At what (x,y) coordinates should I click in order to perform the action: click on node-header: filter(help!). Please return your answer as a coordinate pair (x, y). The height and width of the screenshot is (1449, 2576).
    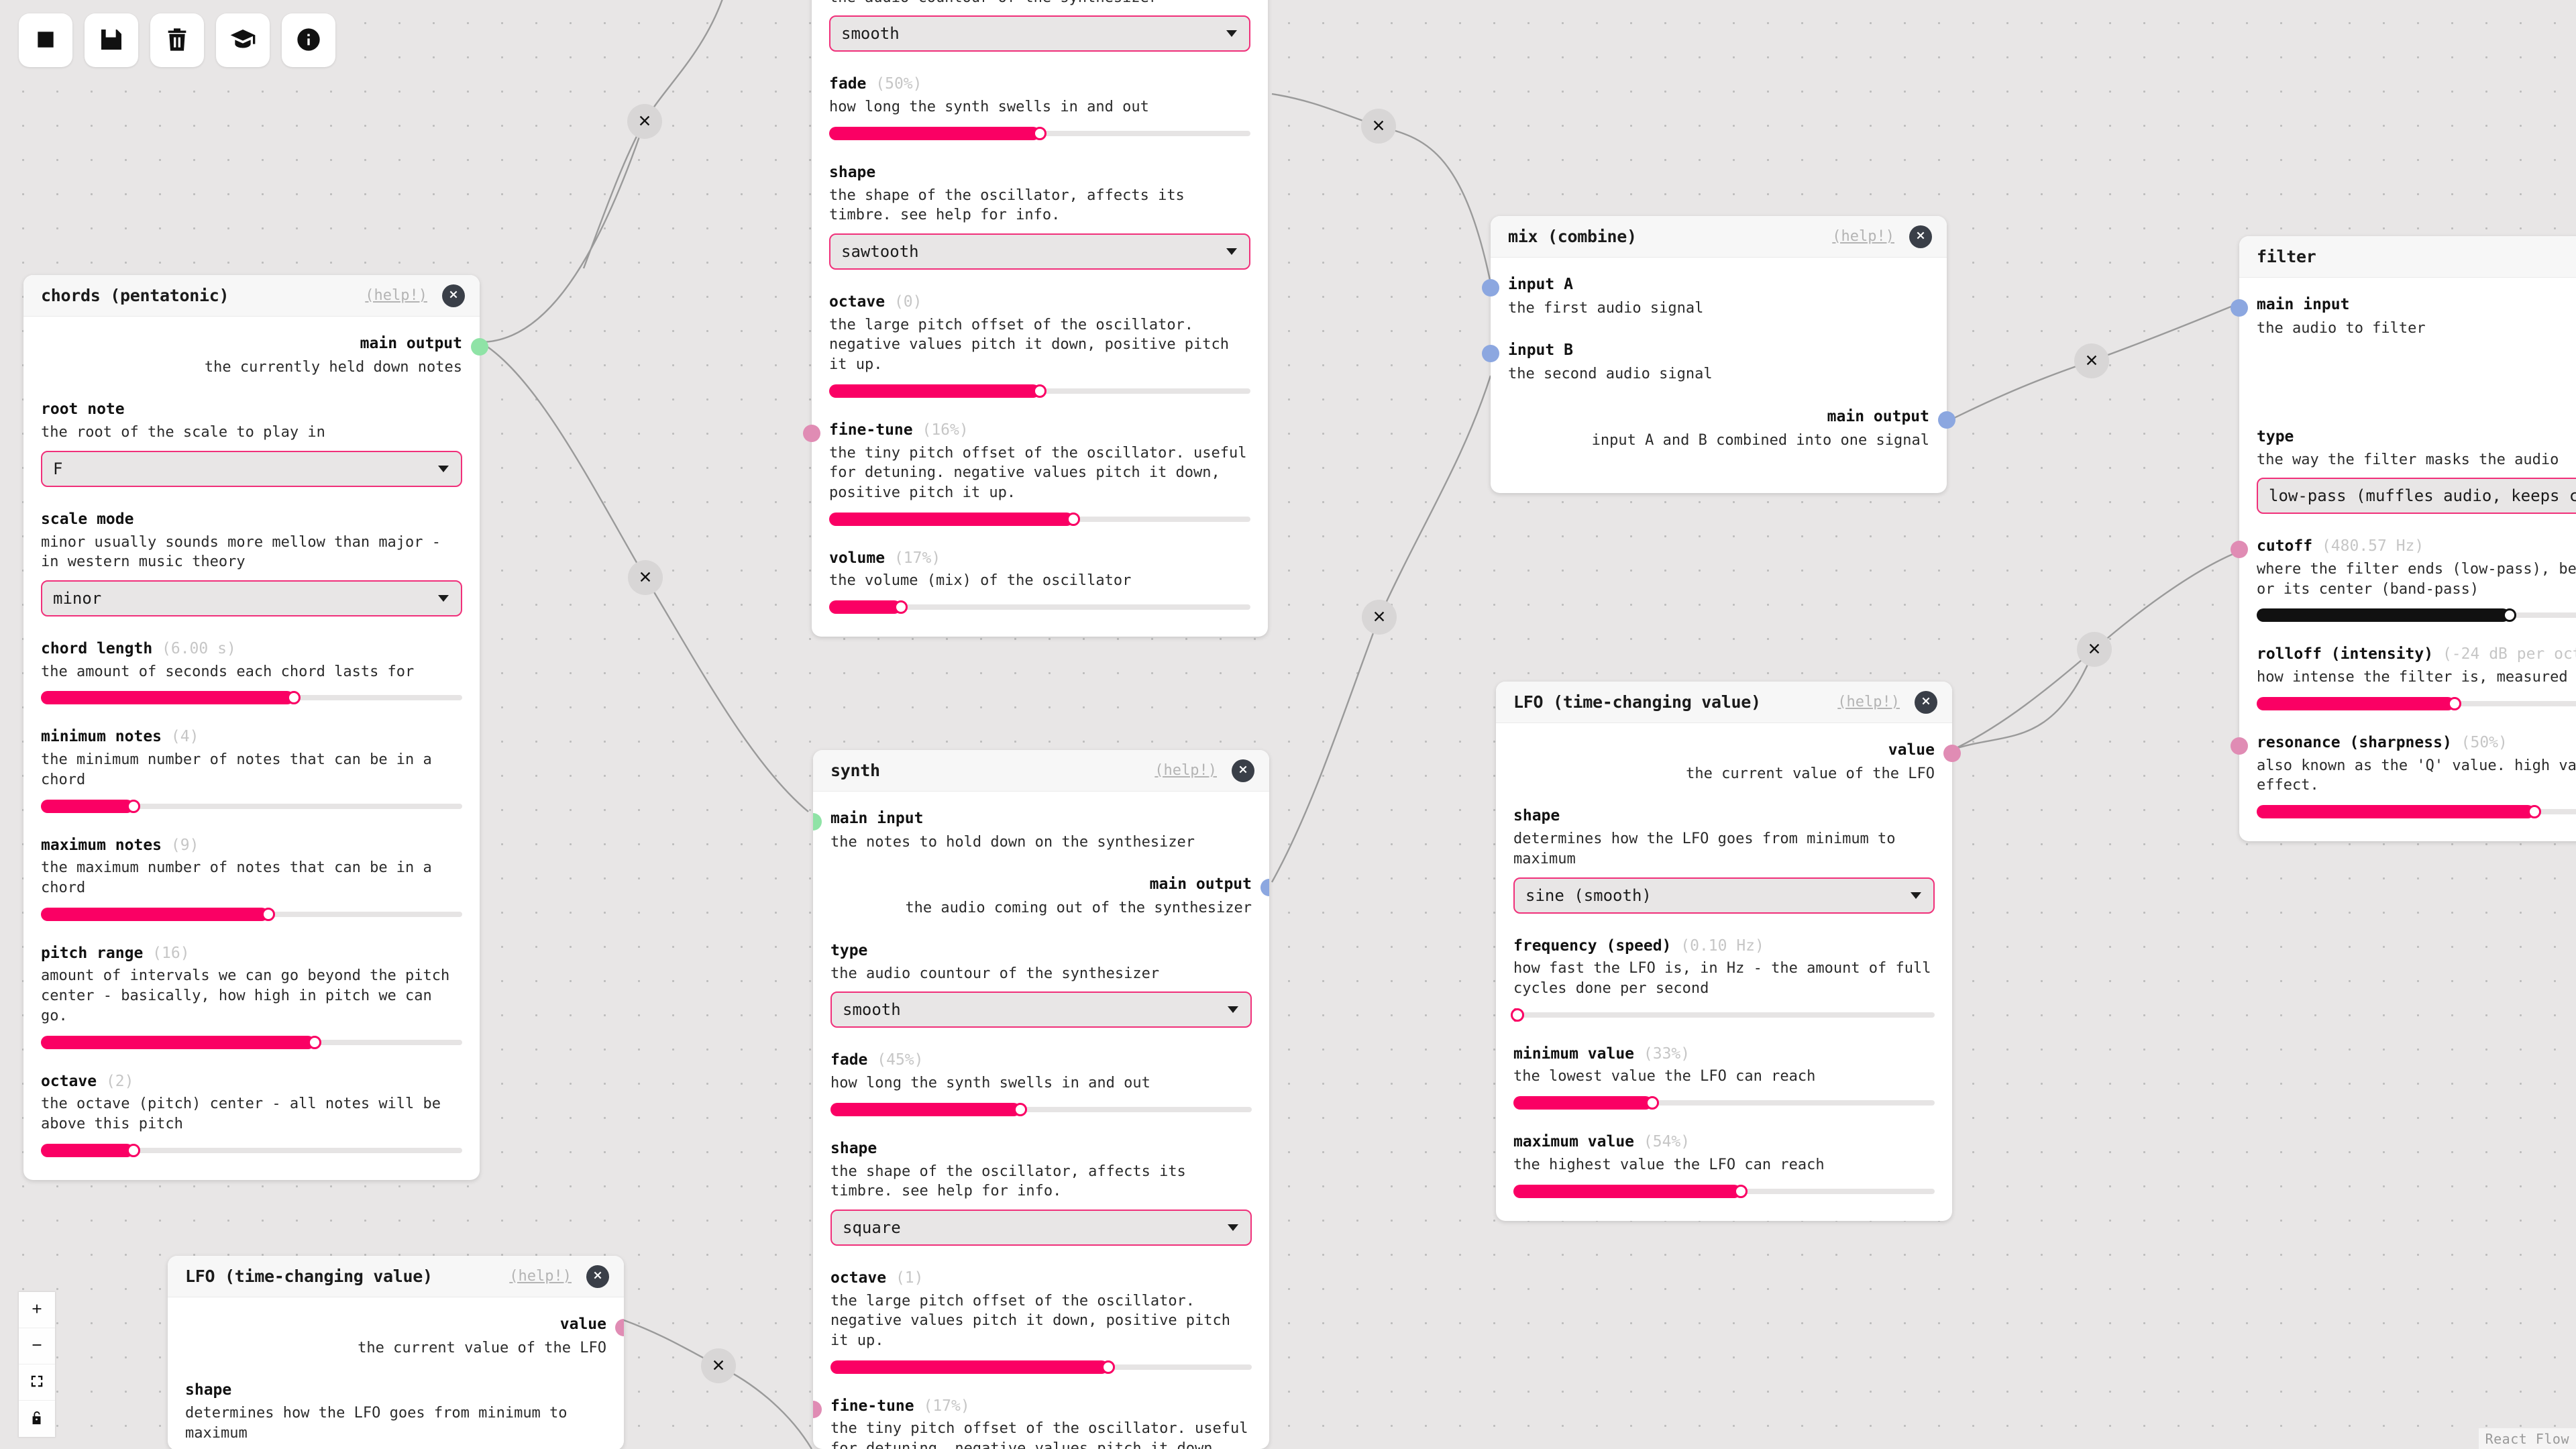
    Looking at the image, I should click on (2407, 257).